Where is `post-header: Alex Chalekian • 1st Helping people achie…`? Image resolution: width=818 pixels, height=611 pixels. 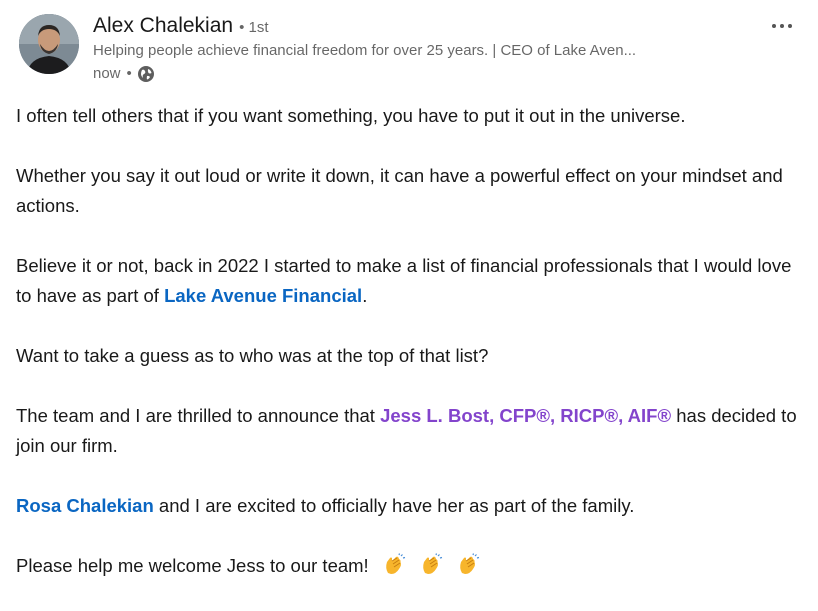
post-header: Alex Chalekian • 1st Helping people achie… is located at coordinates (410, 52).